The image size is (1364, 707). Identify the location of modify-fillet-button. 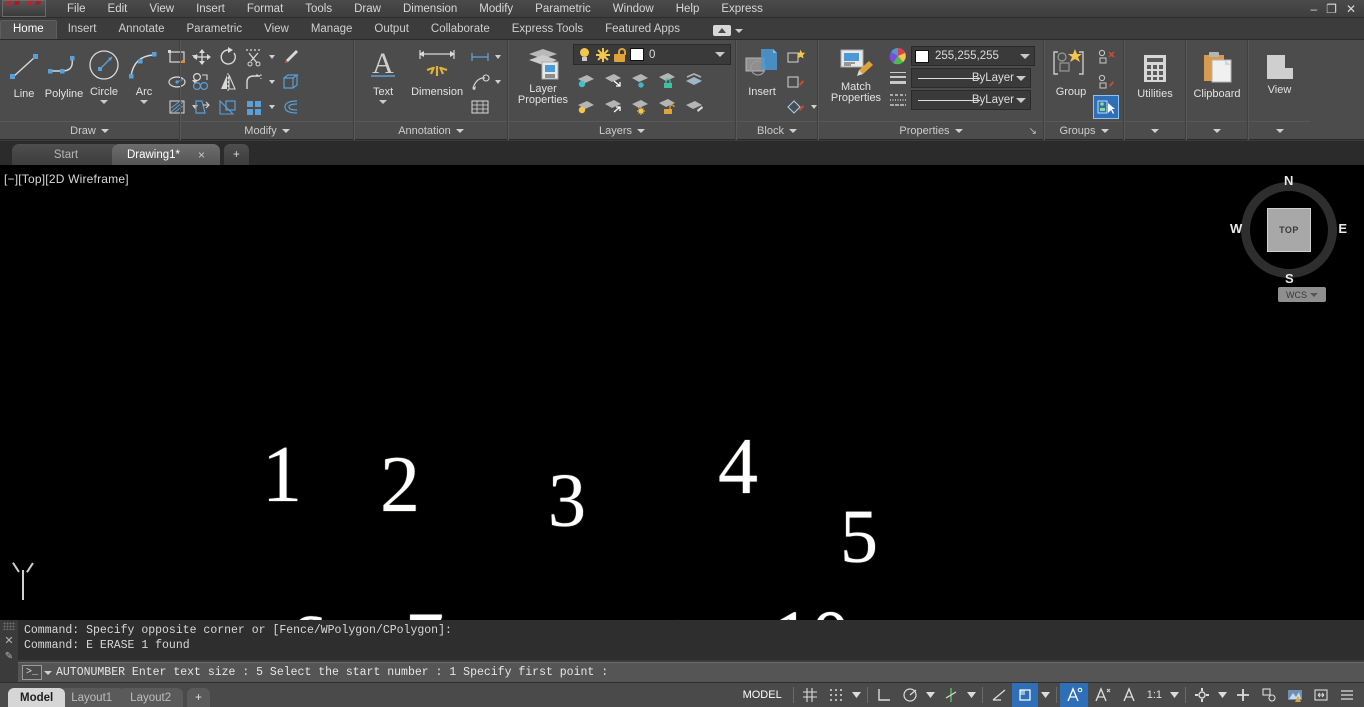
(254, 82).